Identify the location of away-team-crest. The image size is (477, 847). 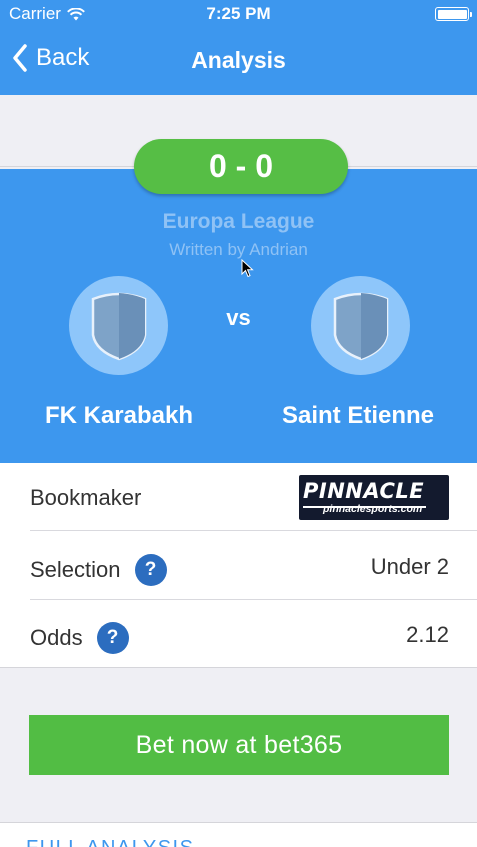
(360, 325).